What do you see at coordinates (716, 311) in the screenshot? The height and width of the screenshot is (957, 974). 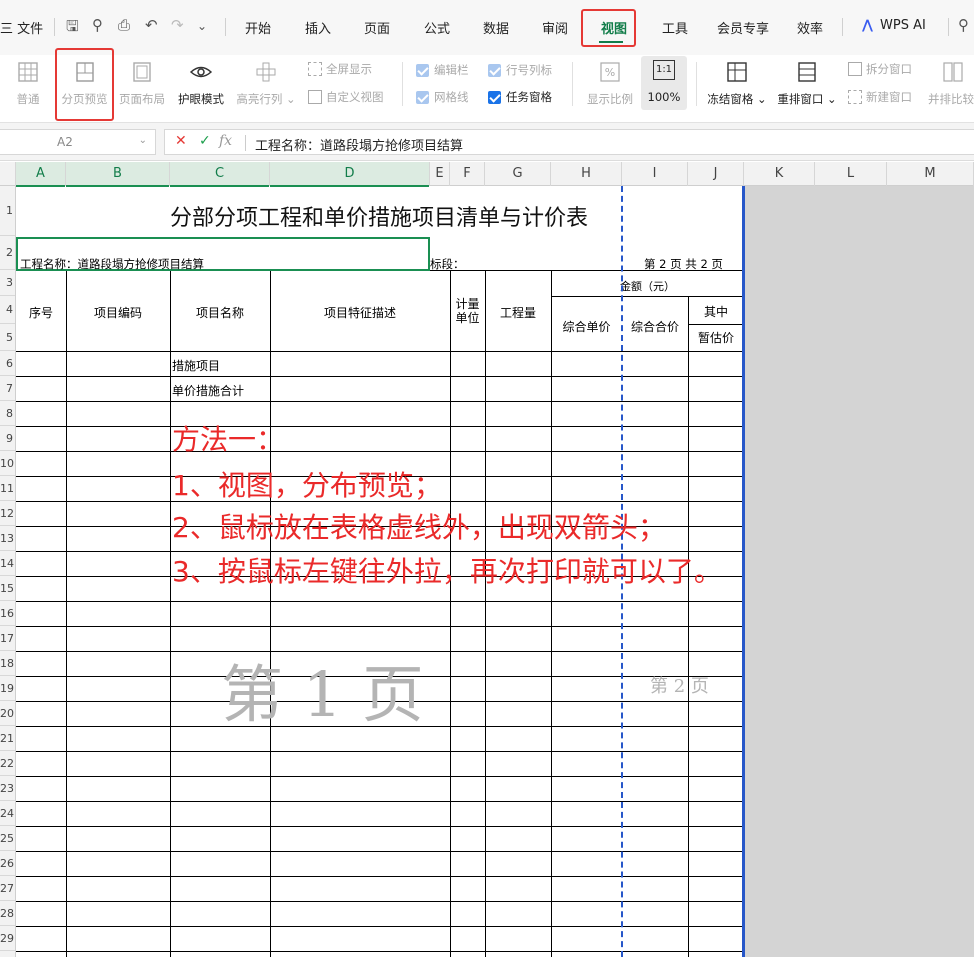 I see `header-of-which: 其中` at bounding box center [716, 311].